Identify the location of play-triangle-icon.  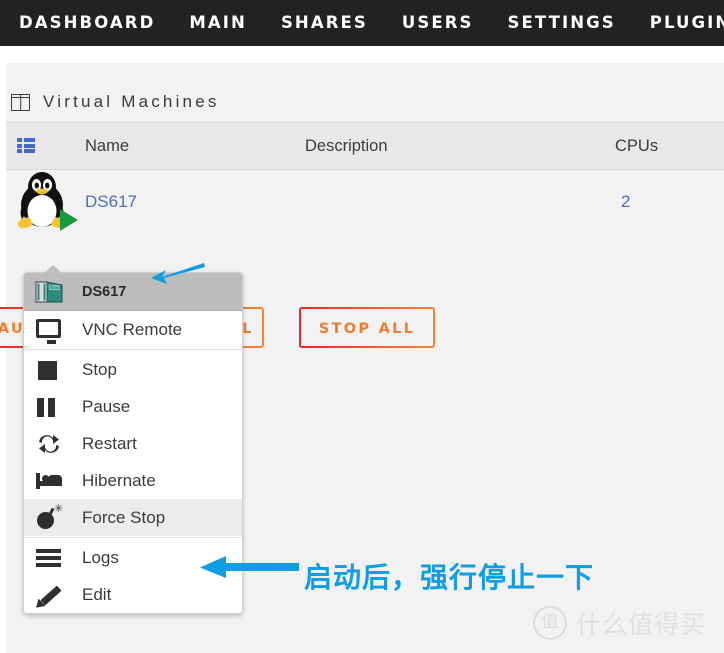
(69, 220).